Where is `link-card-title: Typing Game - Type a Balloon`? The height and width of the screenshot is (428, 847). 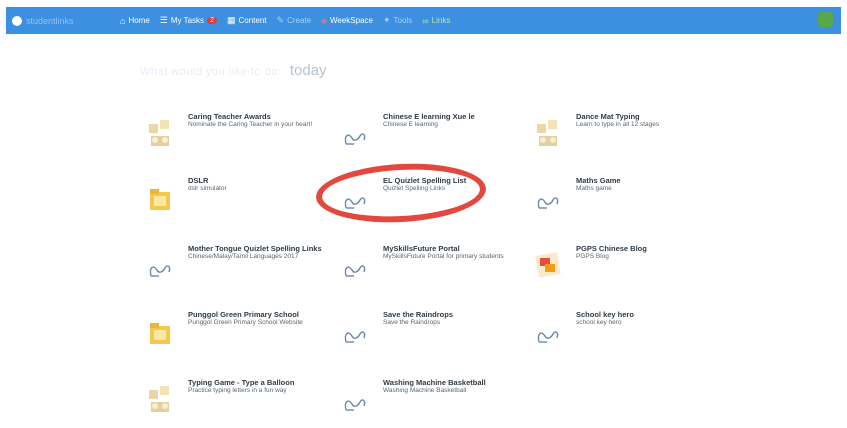
link-card-title: Typing Game - Type a Balloon is located at coordinates (258, 382).